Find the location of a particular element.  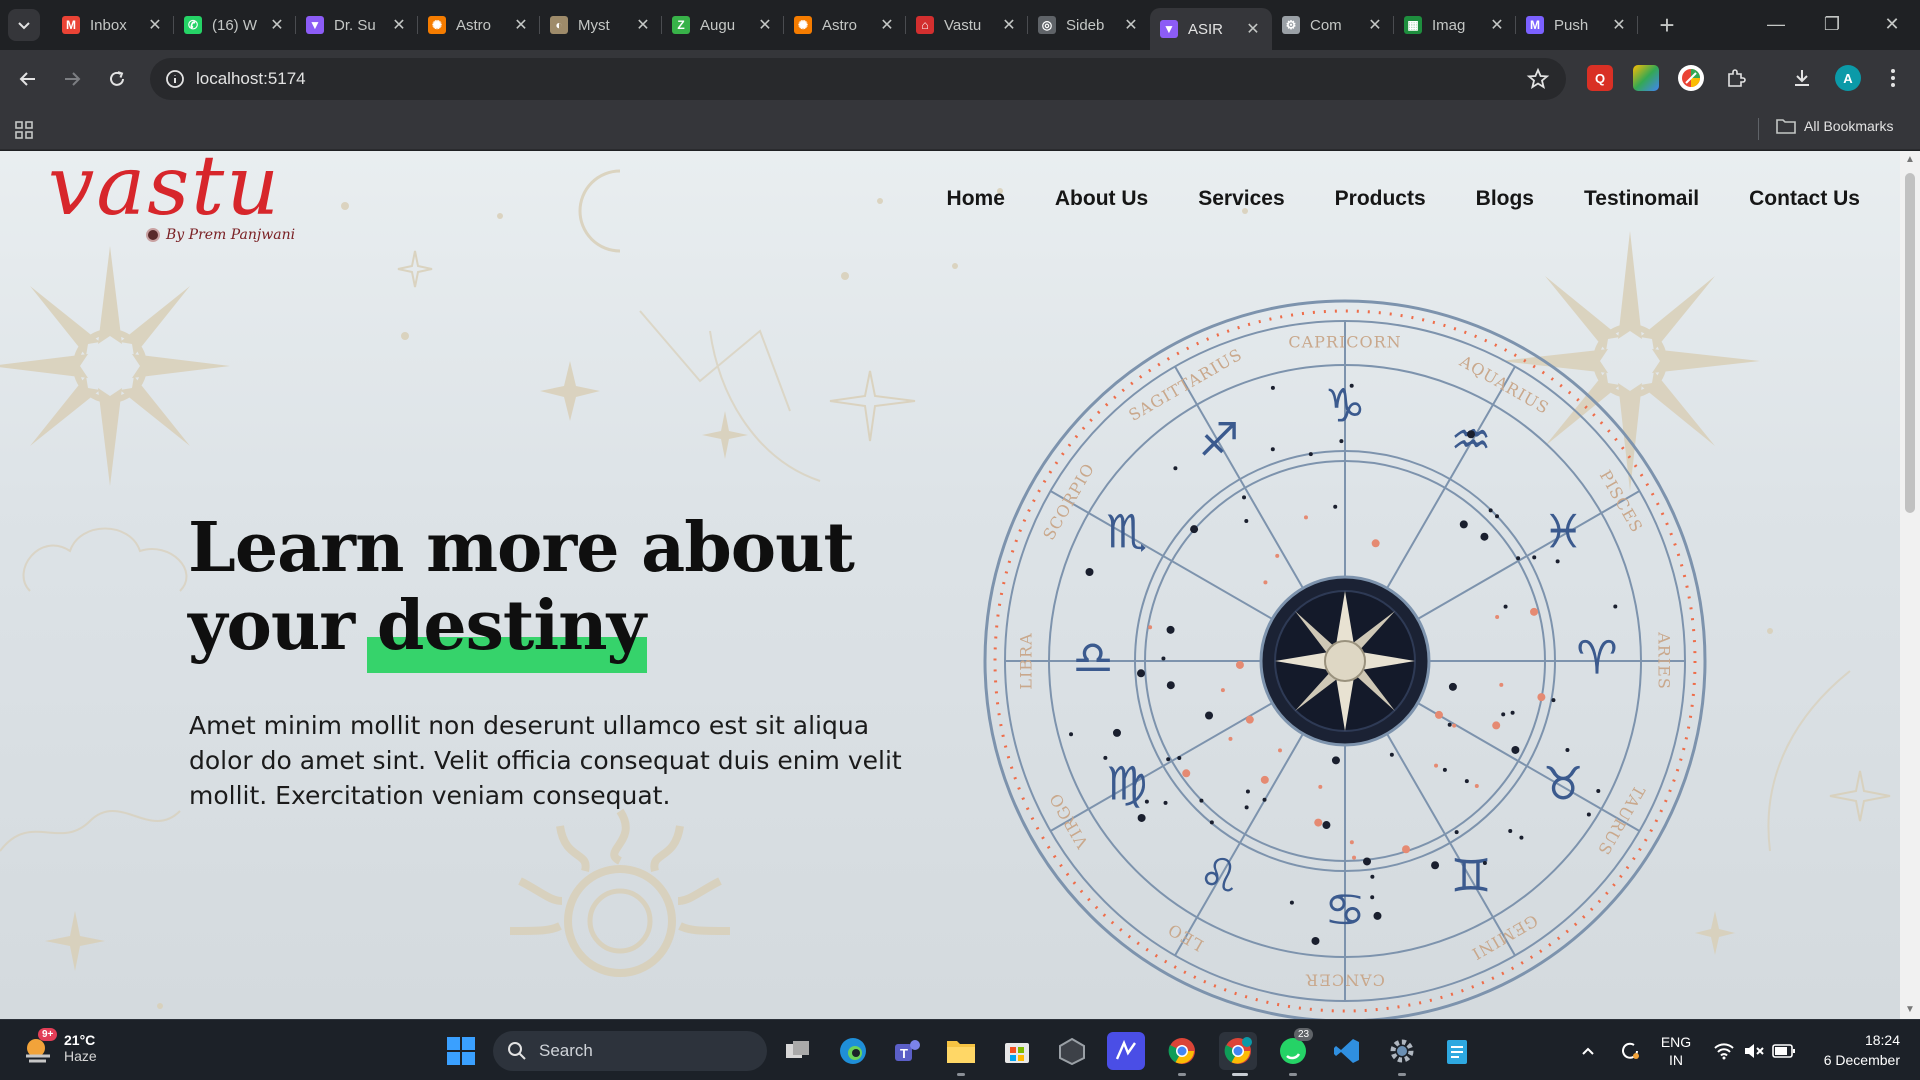

extensions-puzzle-icon is located at coordinates (1736, 78).